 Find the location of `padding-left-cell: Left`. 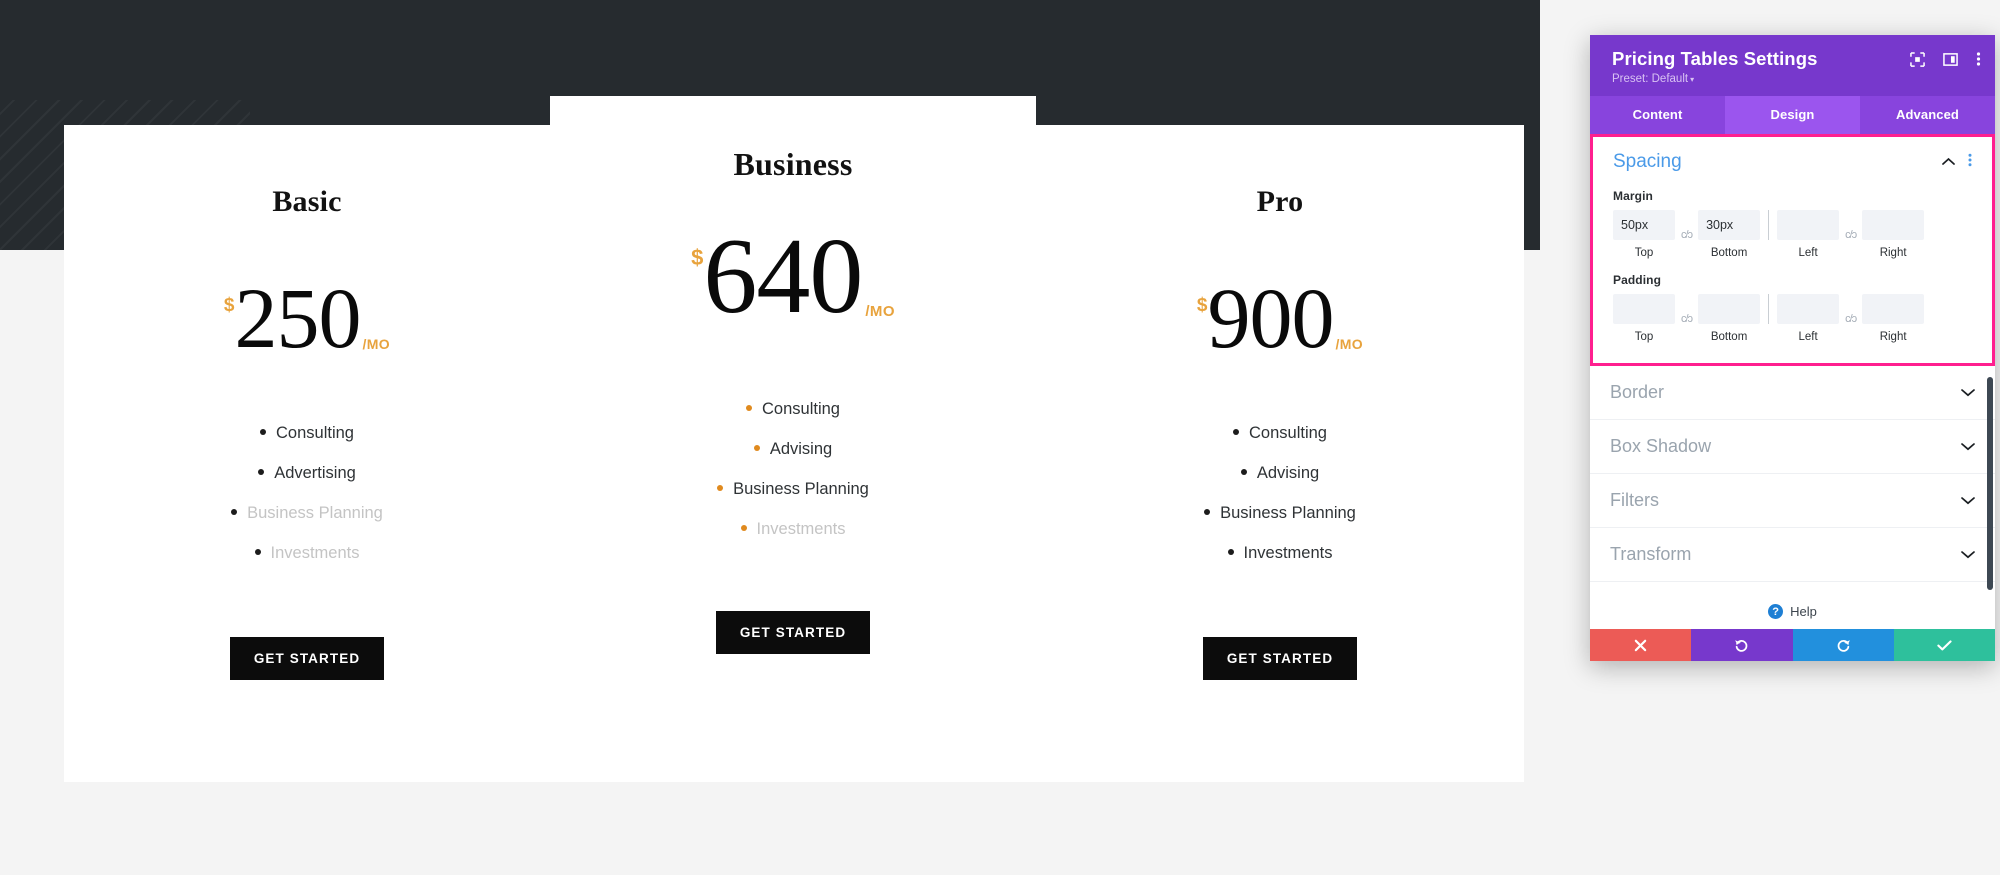

padding-left-cell: Left is located at coordinates (1808, 318).